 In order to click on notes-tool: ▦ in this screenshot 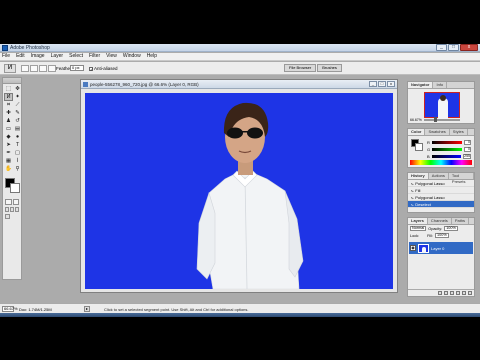, I will do `click(8, 161)`.